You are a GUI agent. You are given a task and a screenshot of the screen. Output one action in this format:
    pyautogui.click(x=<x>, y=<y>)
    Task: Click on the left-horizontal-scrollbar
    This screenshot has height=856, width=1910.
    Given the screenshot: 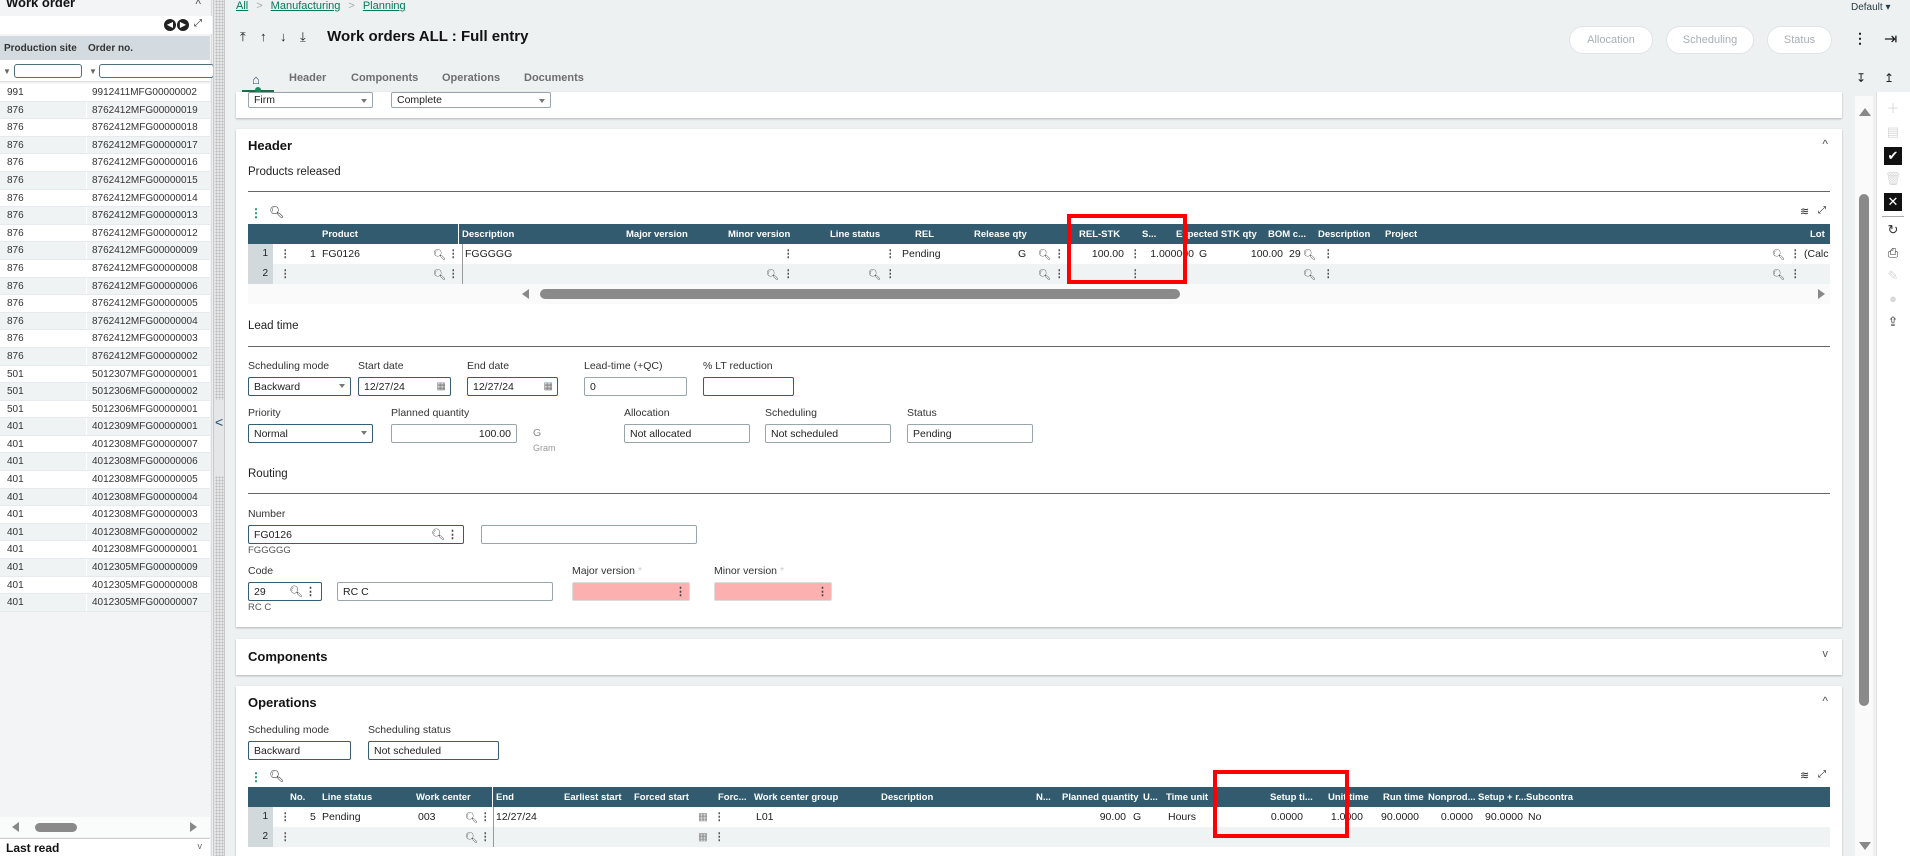 What is the action you would take?
    pyautogui.click(x=105, y=827)
    